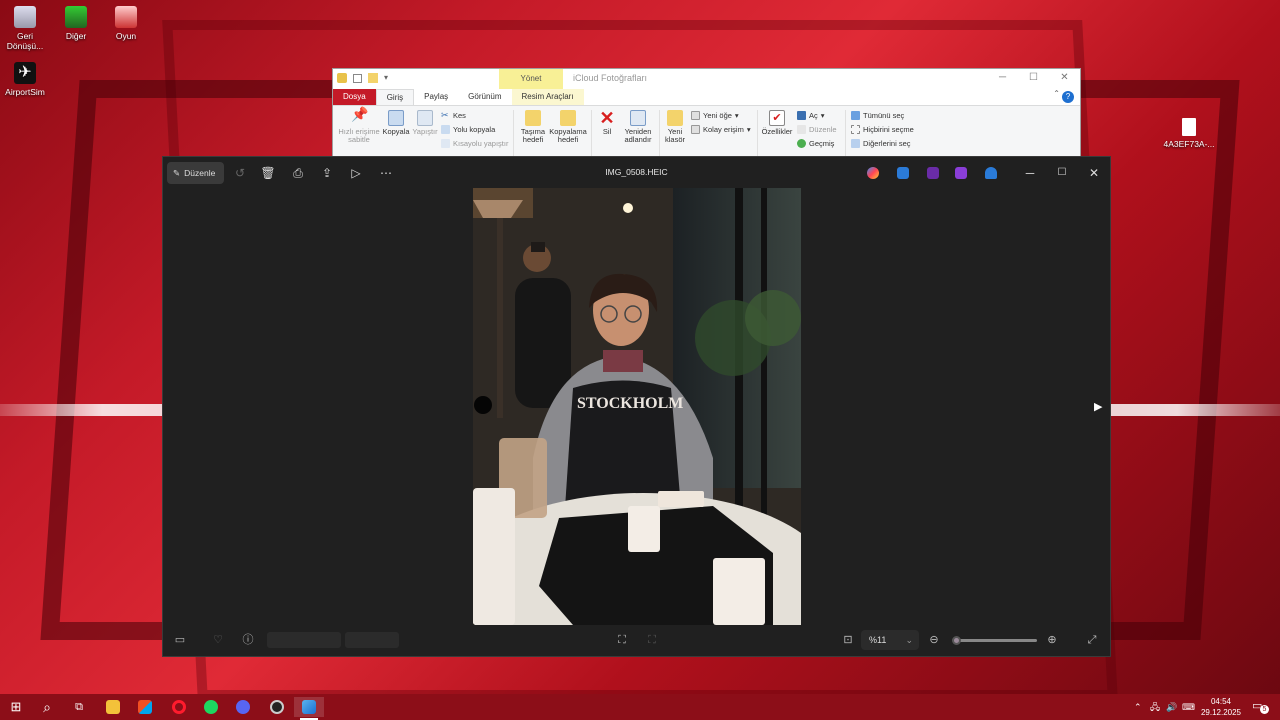 This screenshot has width=1280, height=720. I want to click on taskbar-photos, so click(309, 708).